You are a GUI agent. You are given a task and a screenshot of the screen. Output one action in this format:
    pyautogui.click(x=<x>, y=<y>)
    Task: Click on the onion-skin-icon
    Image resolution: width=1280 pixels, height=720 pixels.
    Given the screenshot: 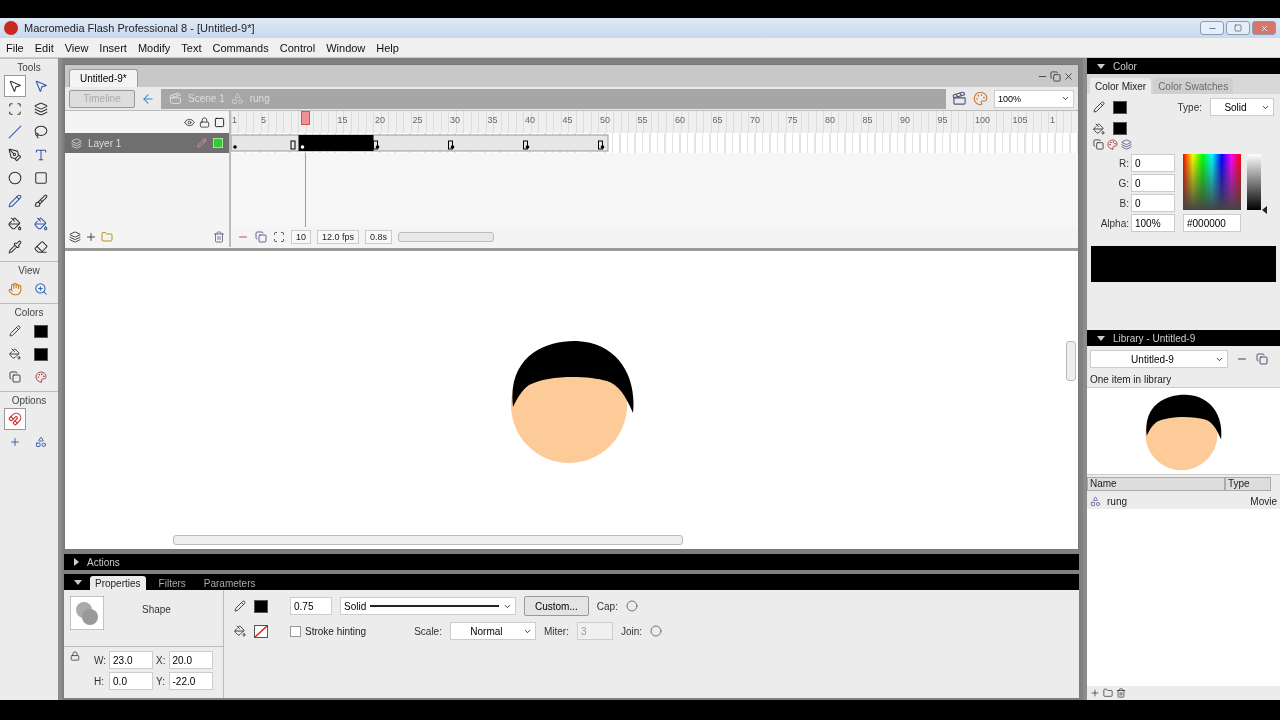 What is the action you would take?
    pyautogui.click(x=261, y=237)
    